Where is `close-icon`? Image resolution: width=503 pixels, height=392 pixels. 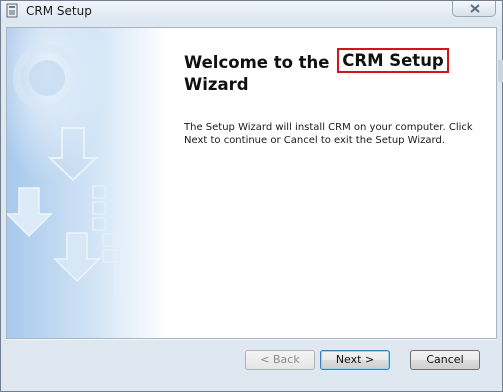
close-icon is located at coordinates (475, 8).